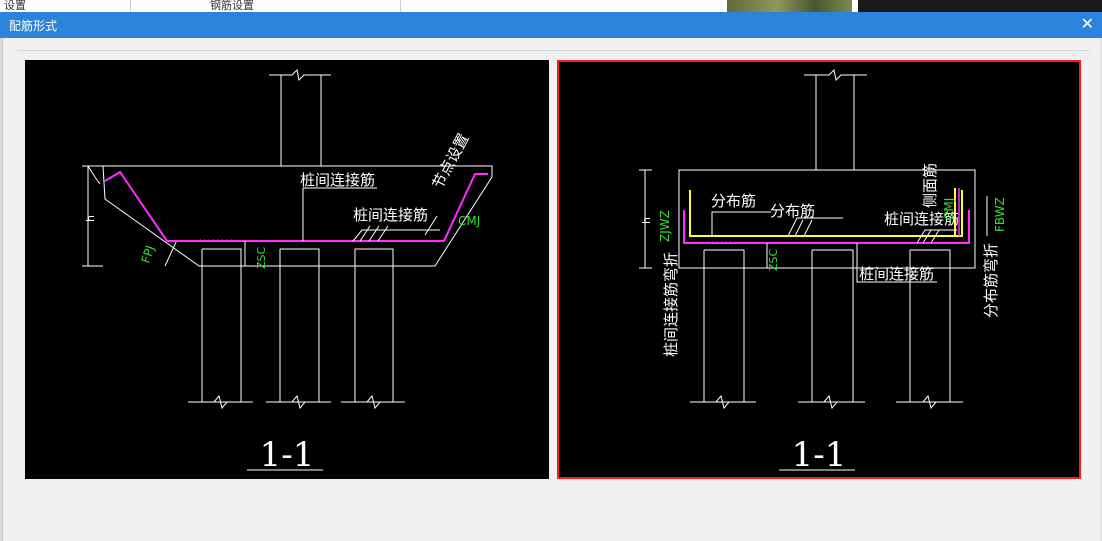 The height and width of the screenshot is (541, 1102). What do you see at coordinates (665, 226) in the screenshot?
I see `label-zjwz: ZJWZ` at bounding box center [665, 226].